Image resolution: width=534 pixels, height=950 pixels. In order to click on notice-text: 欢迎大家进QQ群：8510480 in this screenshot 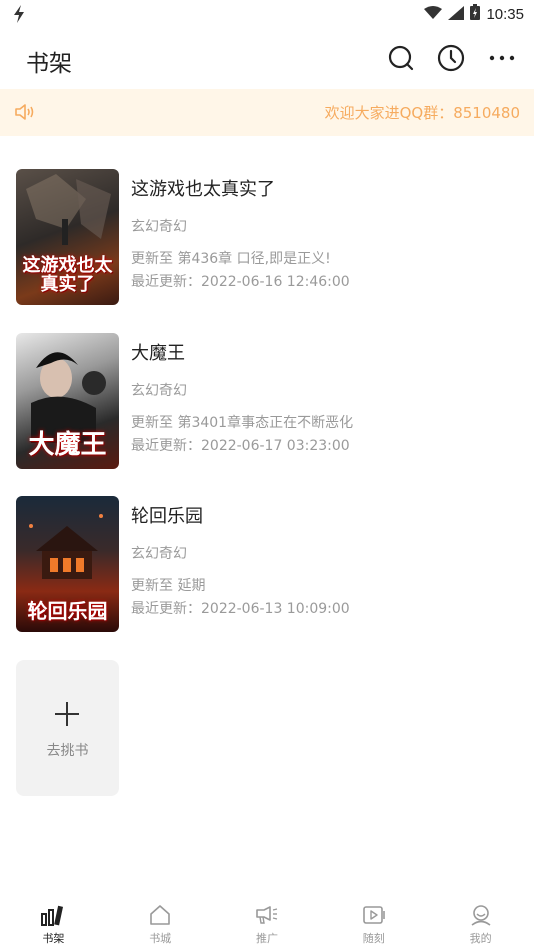, I will do `click(422, 113)`.